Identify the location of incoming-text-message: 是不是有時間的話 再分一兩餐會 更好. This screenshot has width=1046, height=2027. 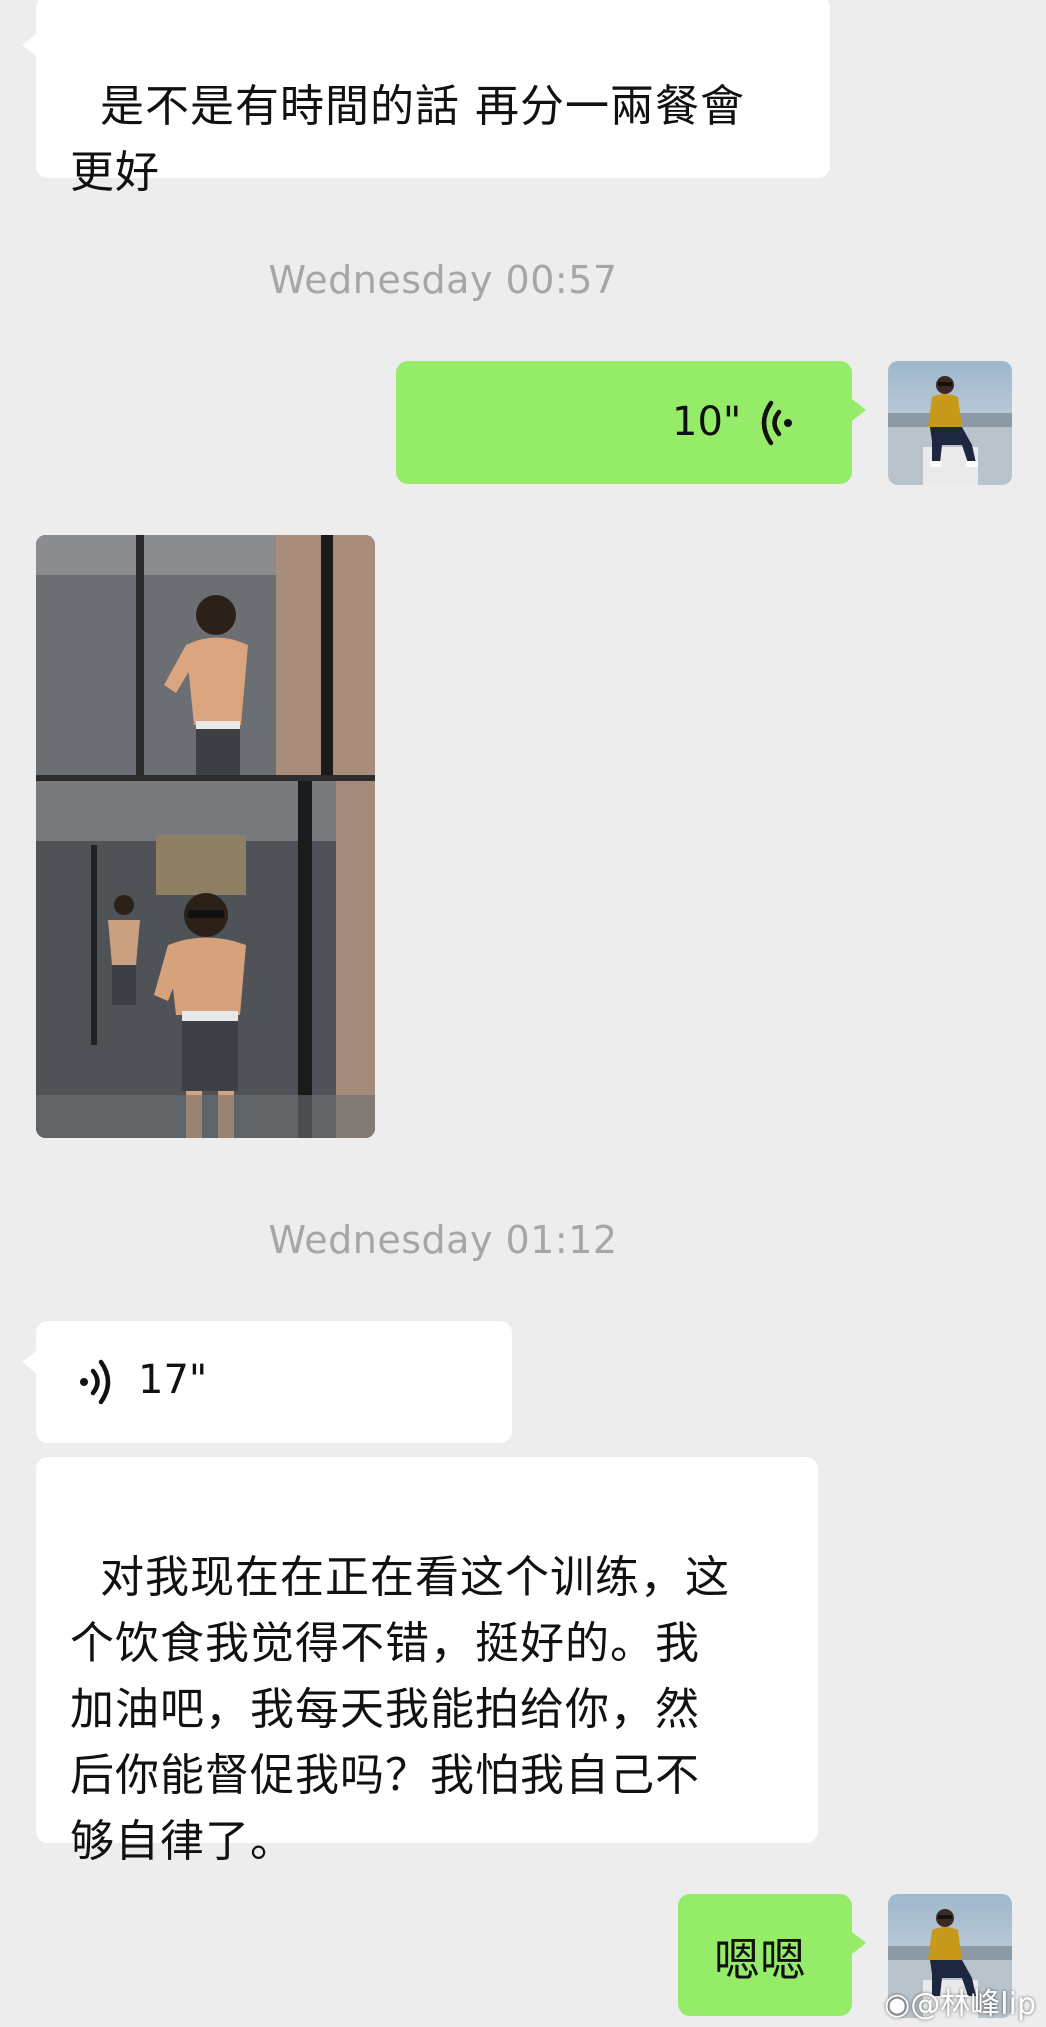
(433, 99).